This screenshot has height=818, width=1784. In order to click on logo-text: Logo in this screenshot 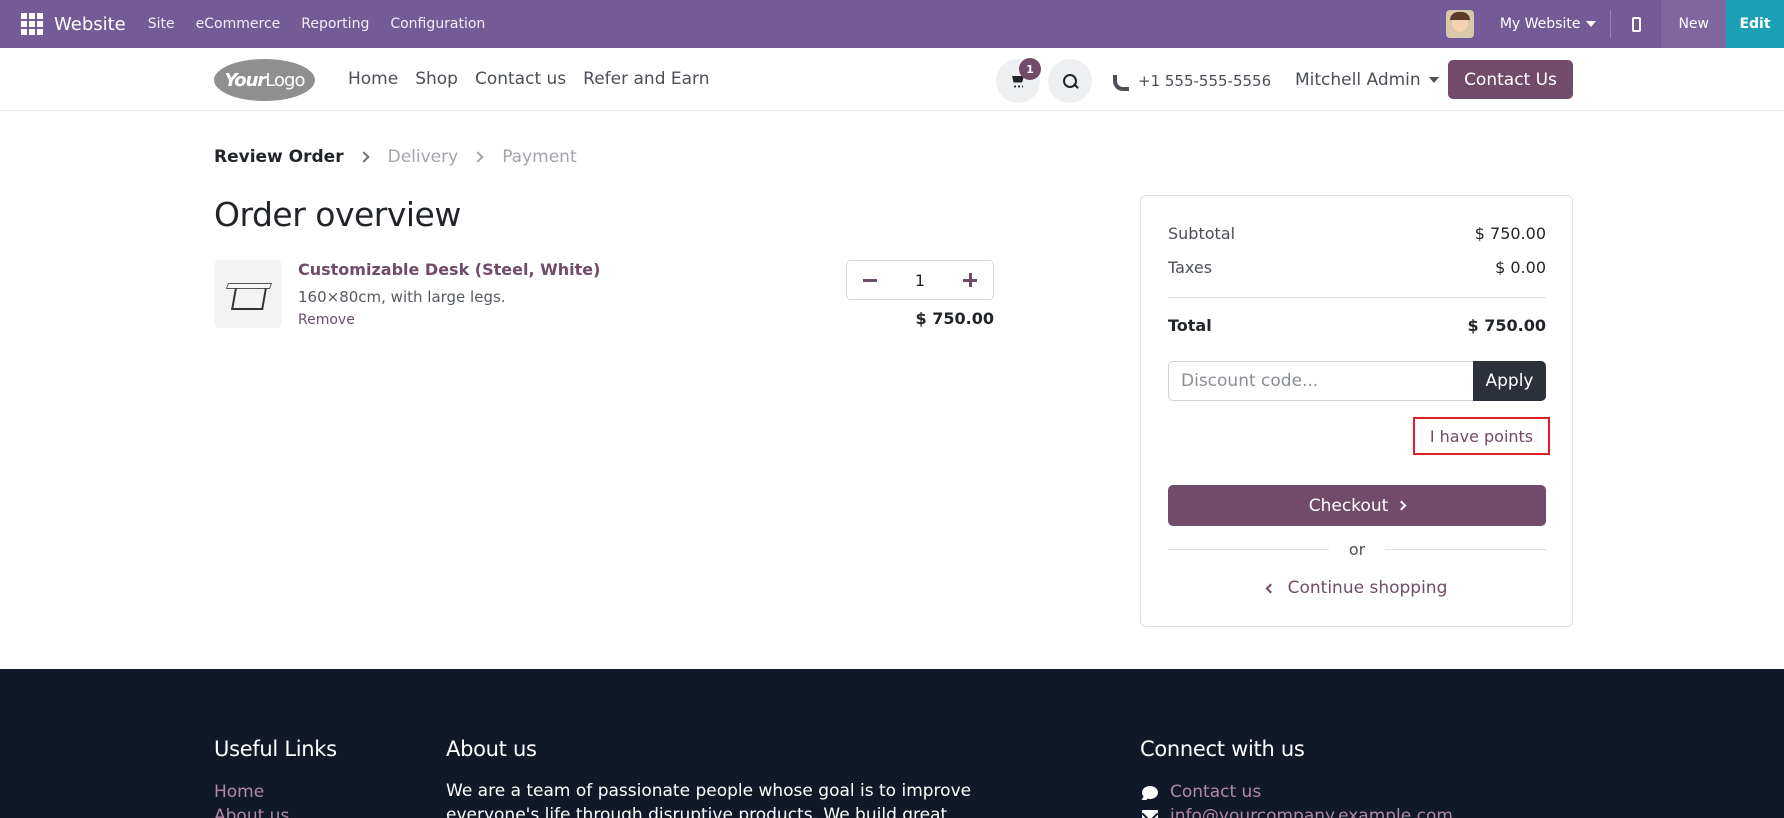, I will do `click(285, 80)`.